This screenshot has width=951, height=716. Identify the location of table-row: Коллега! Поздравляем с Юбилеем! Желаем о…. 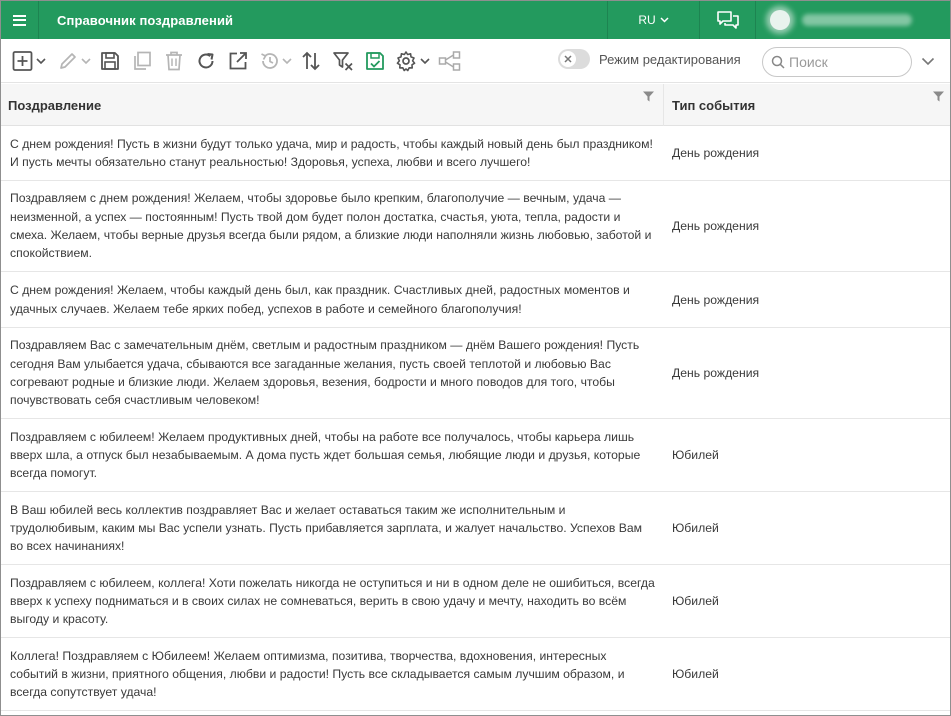
(475, 674).